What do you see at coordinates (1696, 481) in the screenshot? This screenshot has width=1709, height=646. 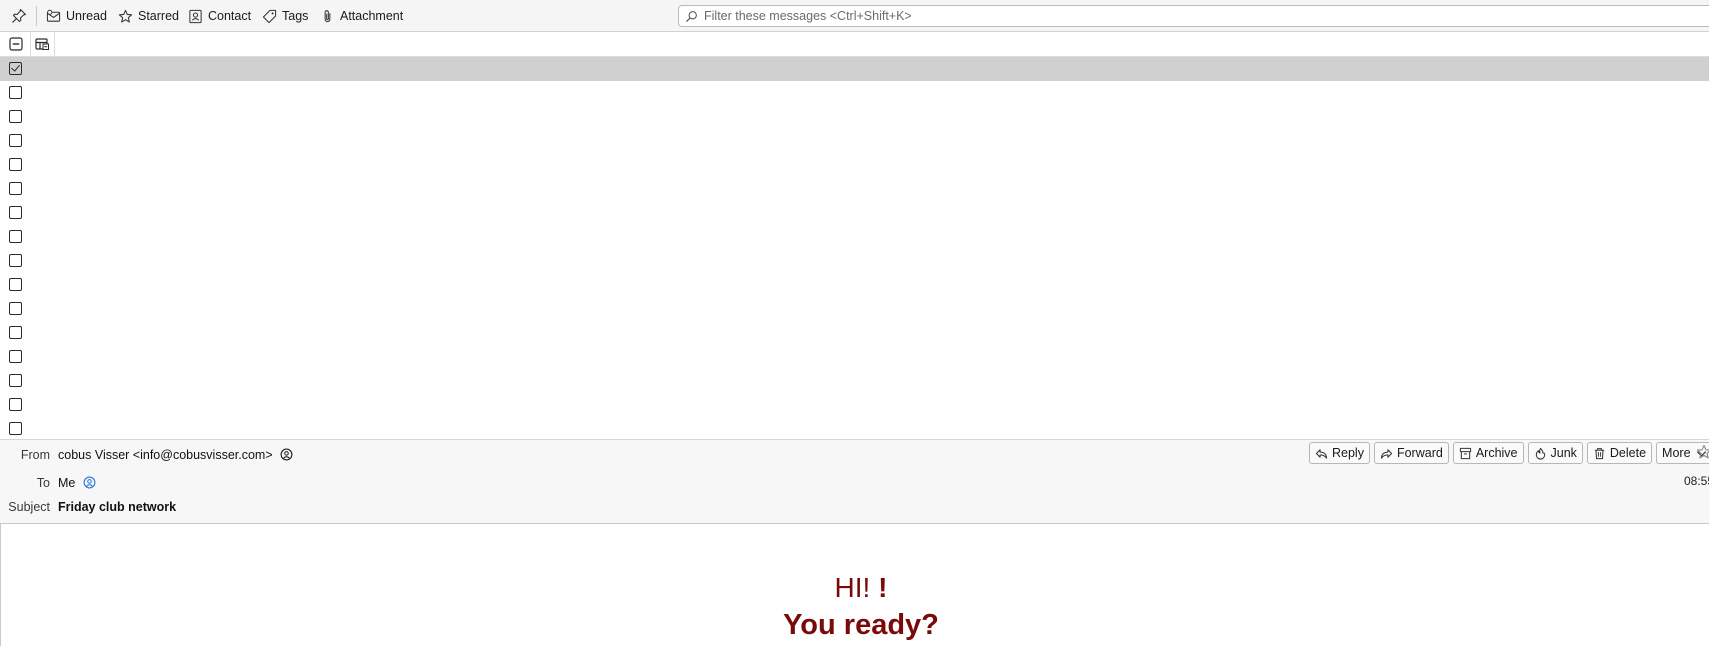 I see `message-time: 08:55` at bounding box center [1696, 481].